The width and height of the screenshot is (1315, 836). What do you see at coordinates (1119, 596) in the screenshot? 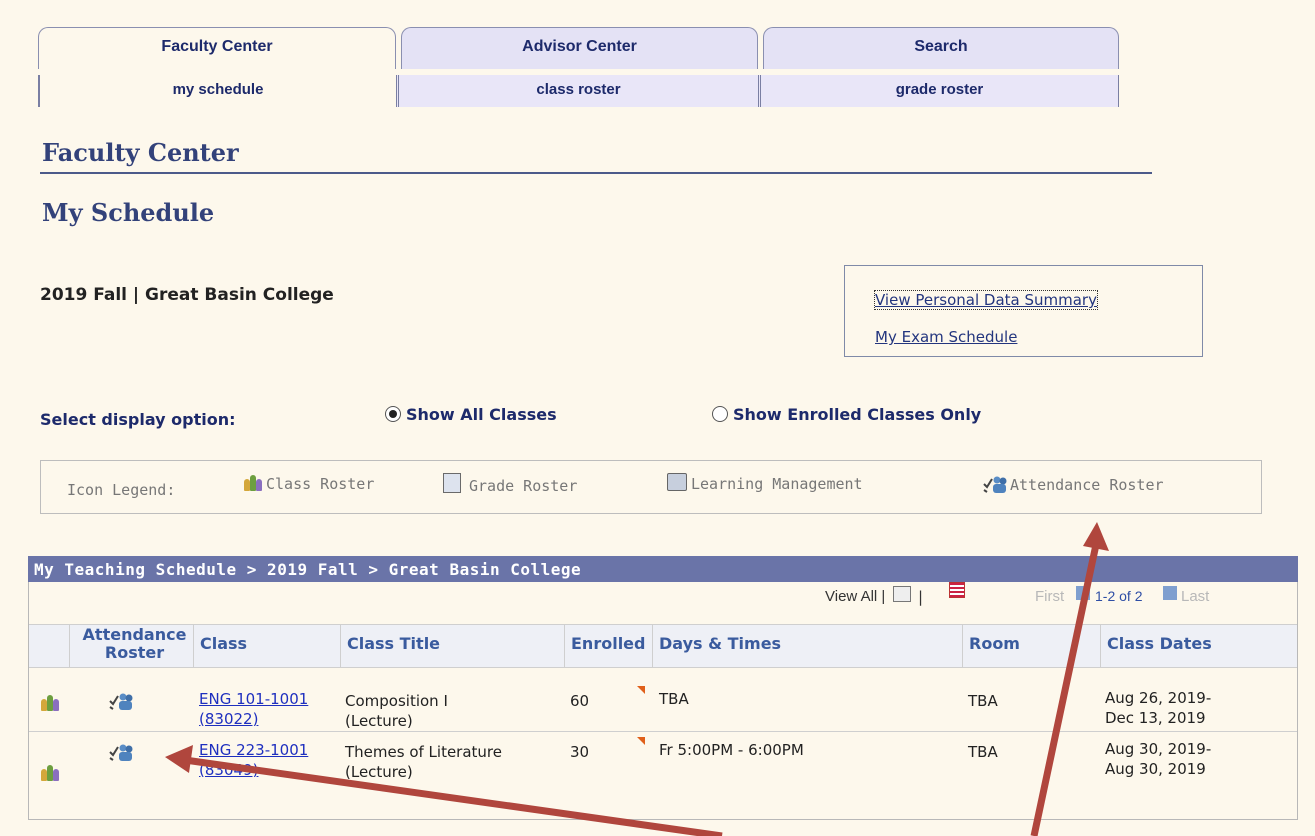
I see `nav-range: 1-2 of 2` at bounding box center [1119, 596].